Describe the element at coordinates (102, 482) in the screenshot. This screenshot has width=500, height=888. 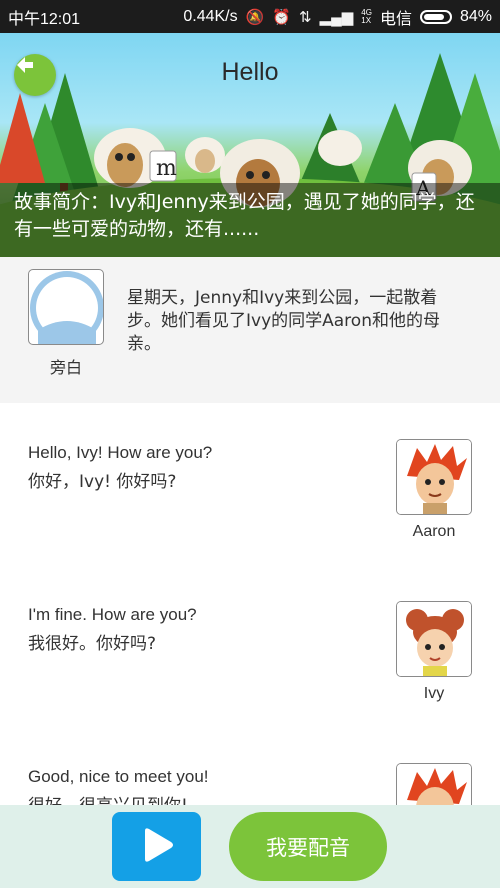
I see `dialogue-chinese: 你好，Ivy! 你好吗?` at that location.